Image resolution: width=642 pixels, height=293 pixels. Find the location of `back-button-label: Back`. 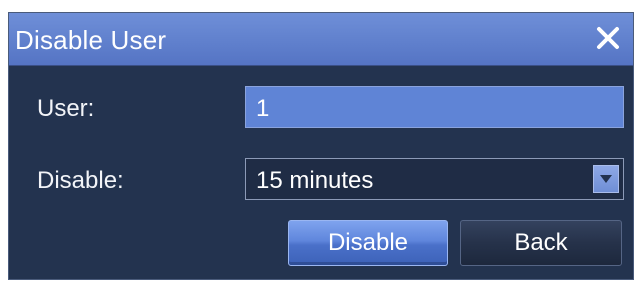

back-button-label: Back is located at coordinates (541, 242).